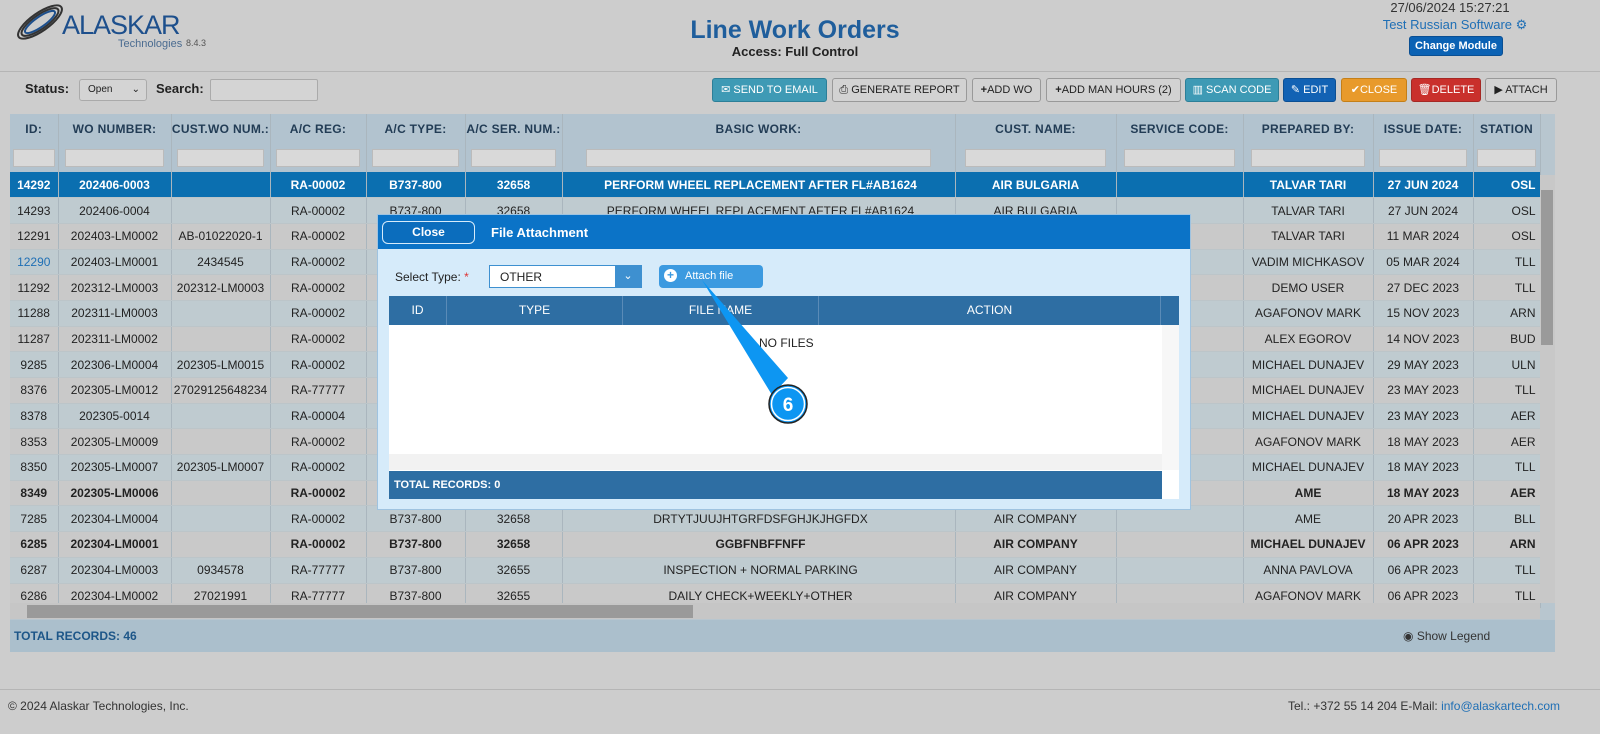 The width and height of the screenshot is (1600, 734). What do you see at coordinates (769, 90) in the screenshot?
I see `send-to-email-button: ✉ SEND TO EMAIL` at bounding box center [769, 90].